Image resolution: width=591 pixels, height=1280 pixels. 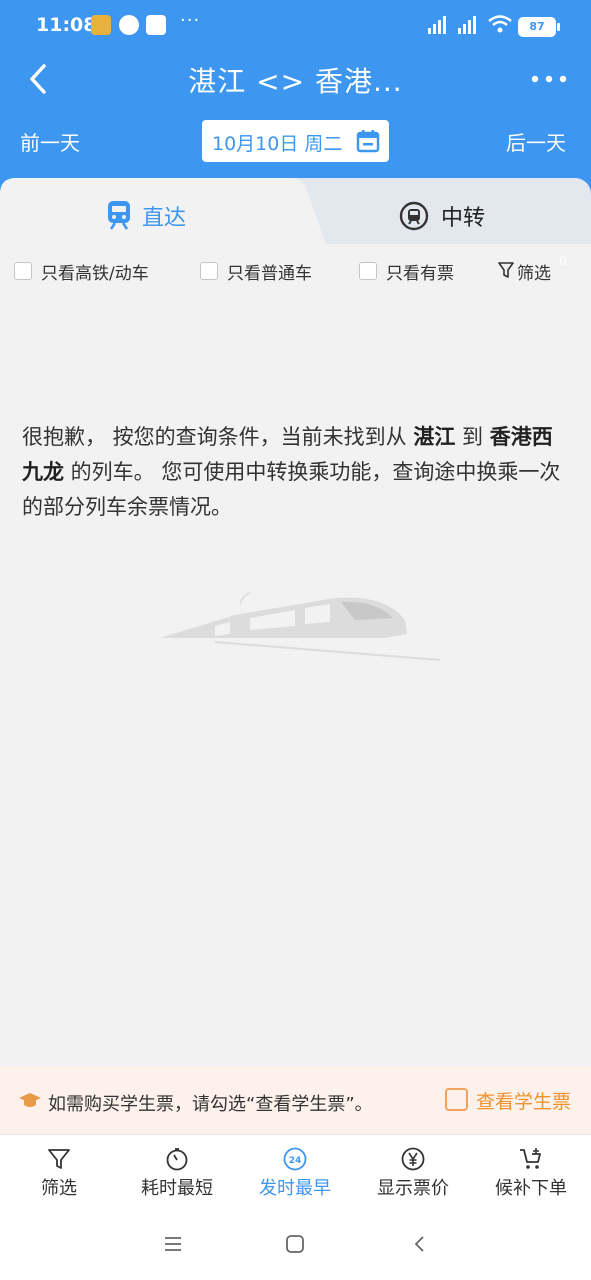 What do you see at coordinates (210, 1104) in the screenshot?
I see `student-ticket-hint: 如需购买学生票，请勾选“查看学生票”。` at bounding box center [210, 1104].